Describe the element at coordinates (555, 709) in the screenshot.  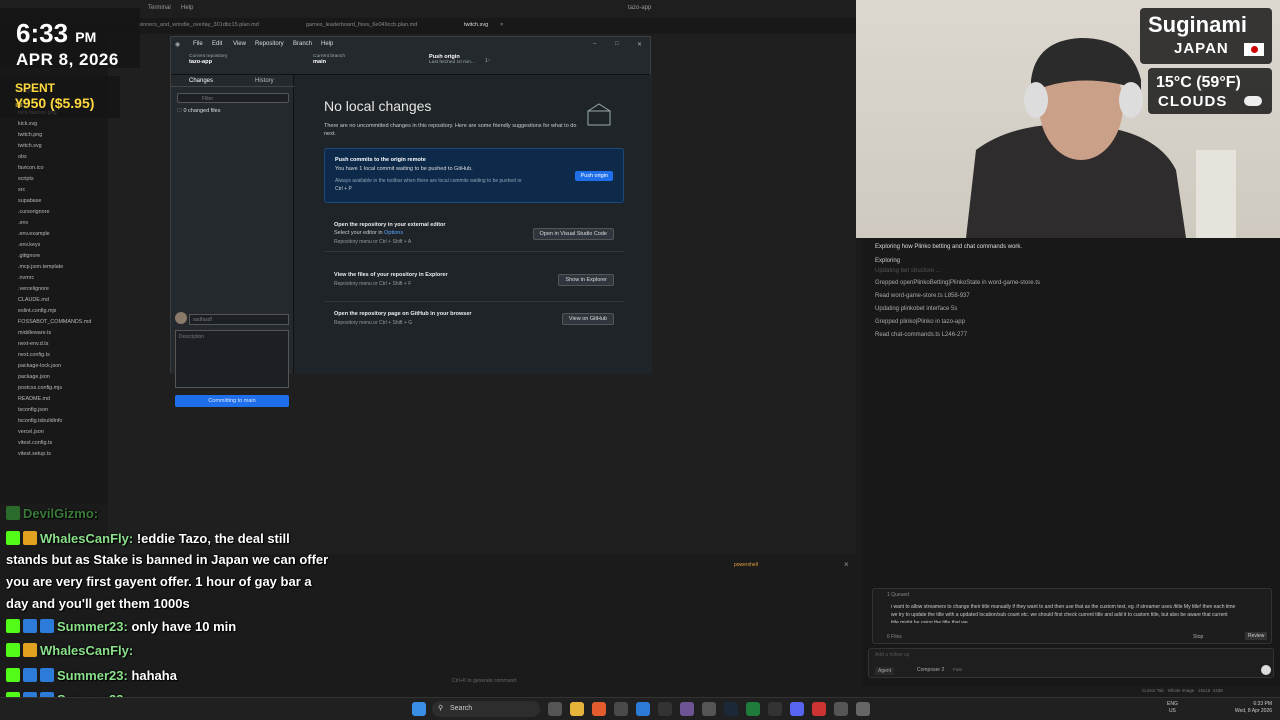
I see `task-view-icon` at that location.